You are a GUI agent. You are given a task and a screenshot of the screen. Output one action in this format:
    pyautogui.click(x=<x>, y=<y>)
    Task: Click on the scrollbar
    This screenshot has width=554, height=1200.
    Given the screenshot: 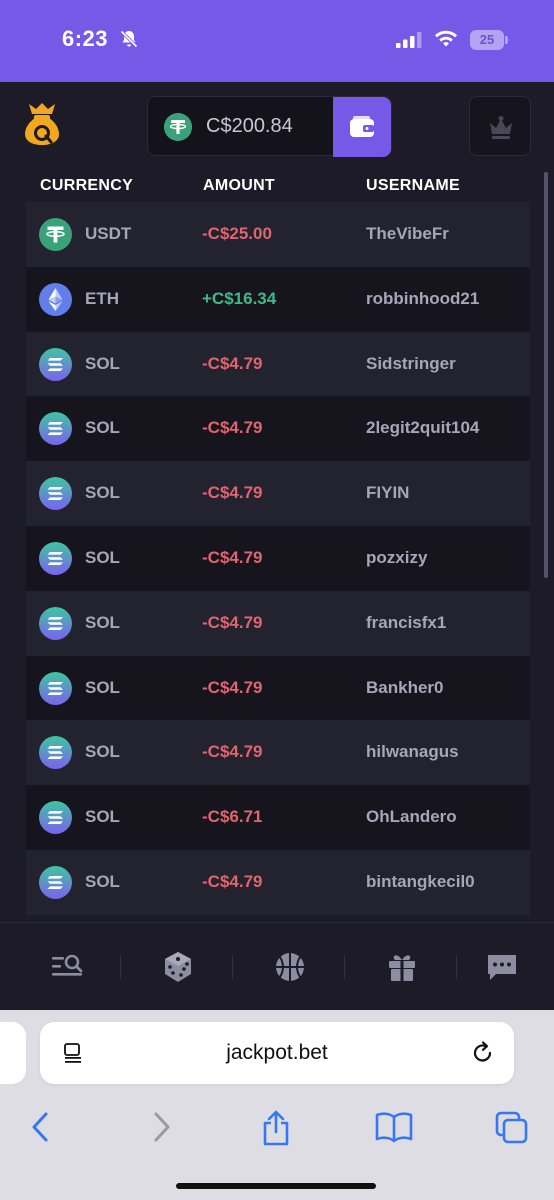 What is the action you would take?
    pyautogui.click(x=546, y=375)
    